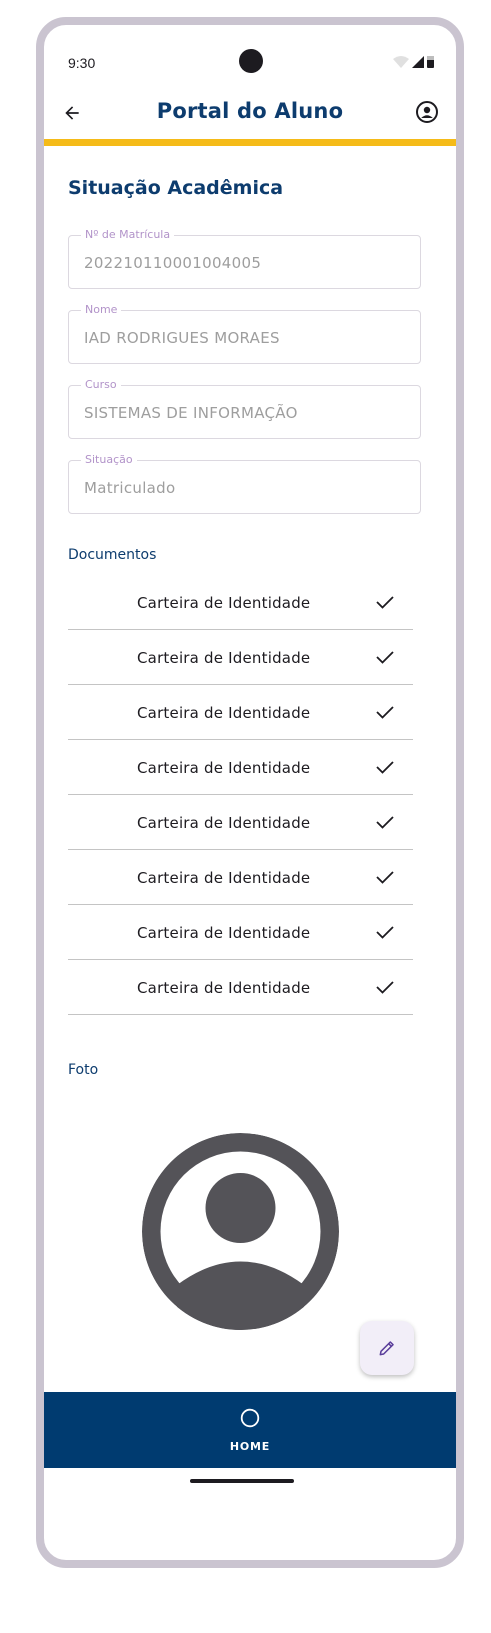 This screenshot has height=1633, width=491. Describe the element at coordinates (101, 384) in the screenshot. I see `field-label: Curso` at that location.